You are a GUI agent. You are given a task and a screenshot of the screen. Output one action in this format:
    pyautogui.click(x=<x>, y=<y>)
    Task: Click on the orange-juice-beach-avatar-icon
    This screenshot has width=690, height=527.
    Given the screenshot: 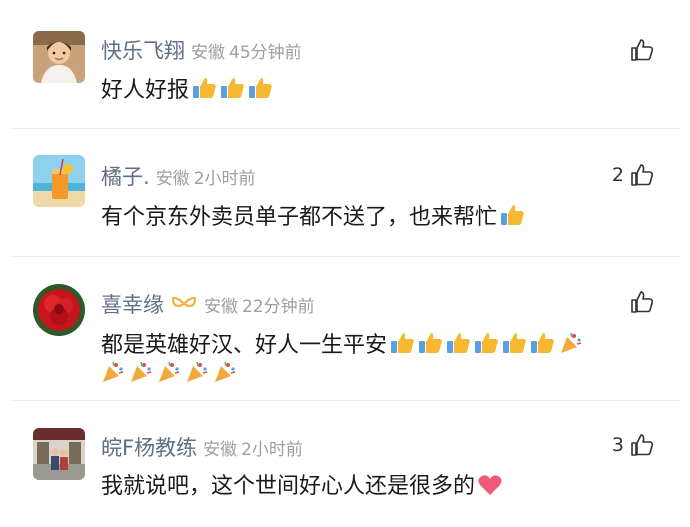 What is the action you would take?
    pyautogui.click(x=59, y=181)
    